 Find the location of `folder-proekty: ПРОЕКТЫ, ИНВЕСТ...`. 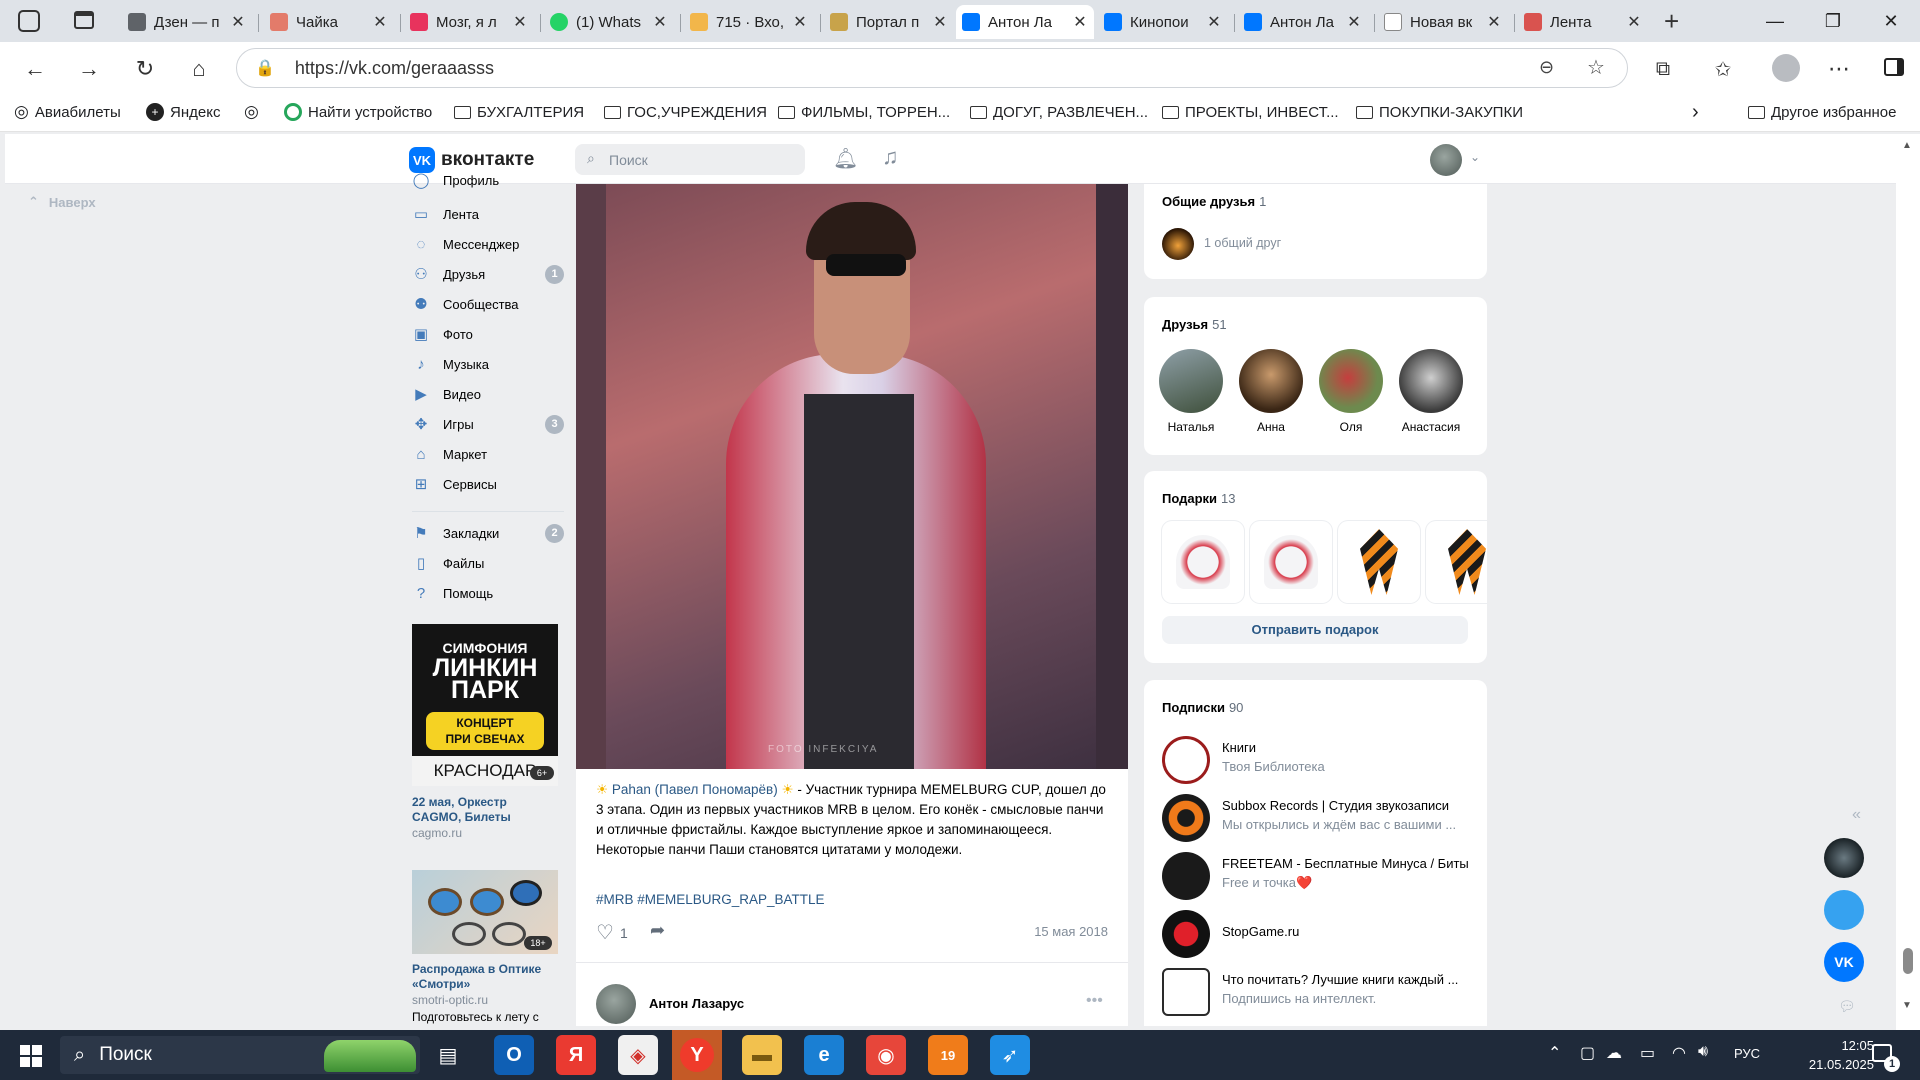

folder-proekty: ПРОЕКТЫ, ИНВЕСТ... is located at coordinates (1250, 112).